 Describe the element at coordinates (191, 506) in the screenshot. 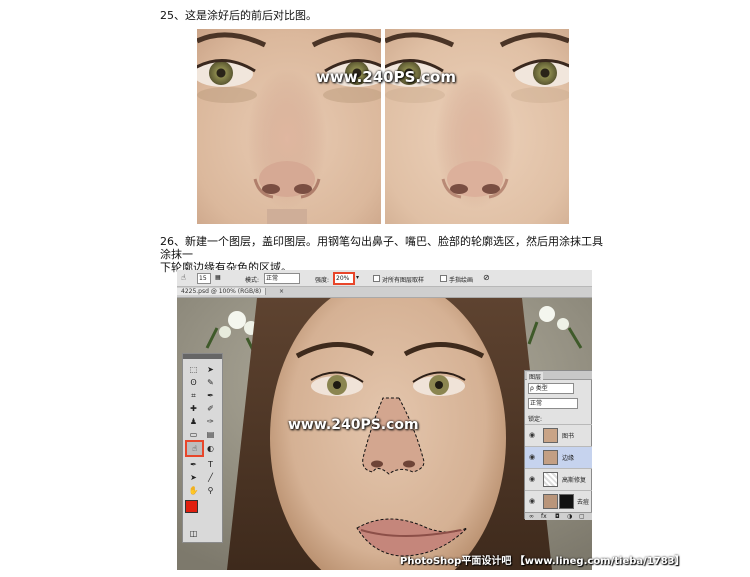

I see `foreground-color-swatch` at that location.